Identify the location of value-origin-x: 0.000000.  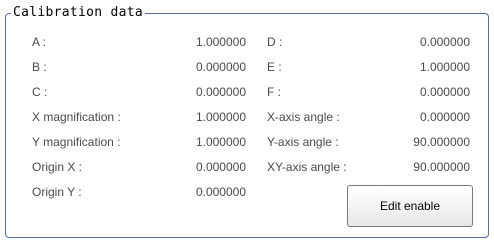
(220, 167).